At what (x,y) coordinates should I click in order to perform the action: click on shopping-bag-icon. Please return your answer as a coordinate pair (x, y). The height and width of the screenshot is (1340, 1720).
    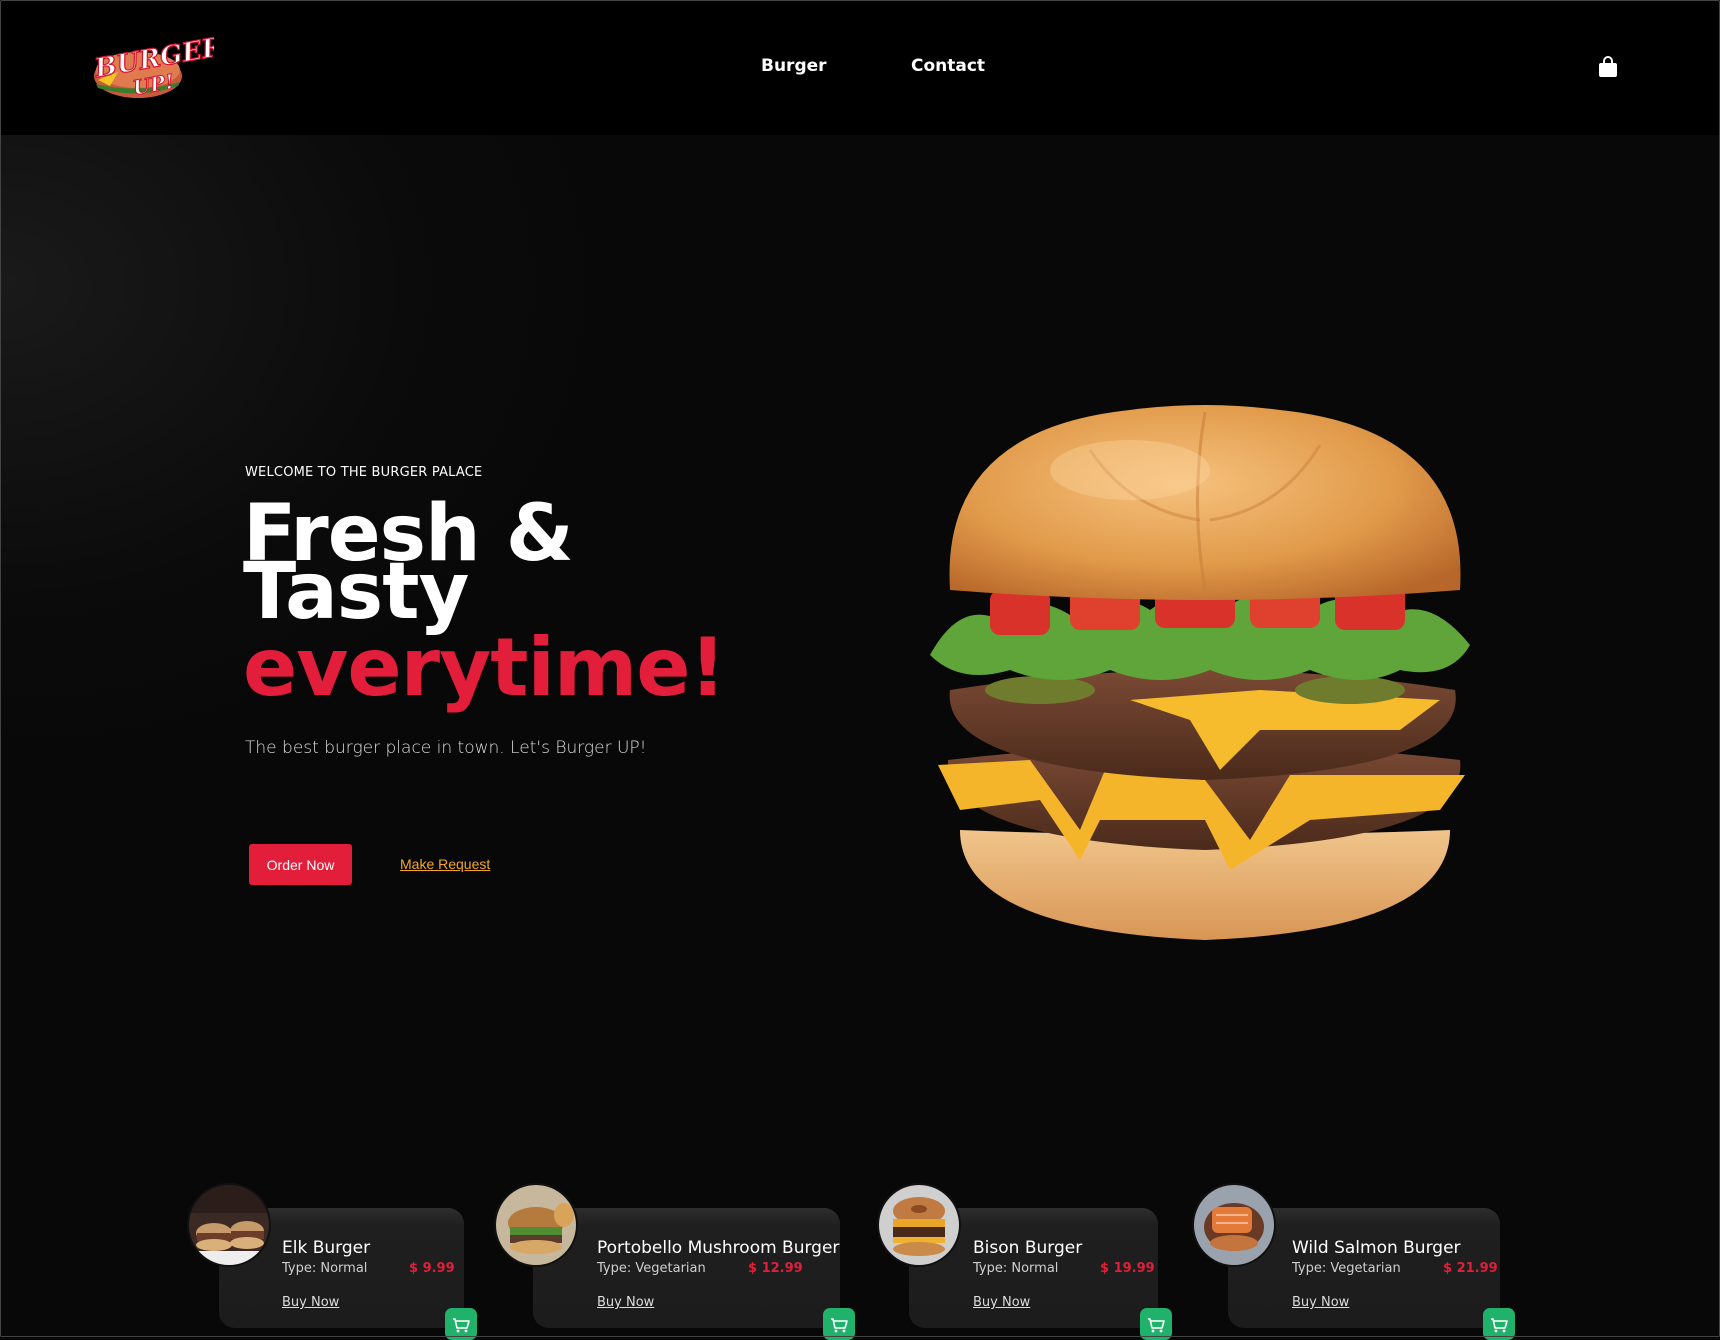
    Looking at the image, I should click on (1608, 67).